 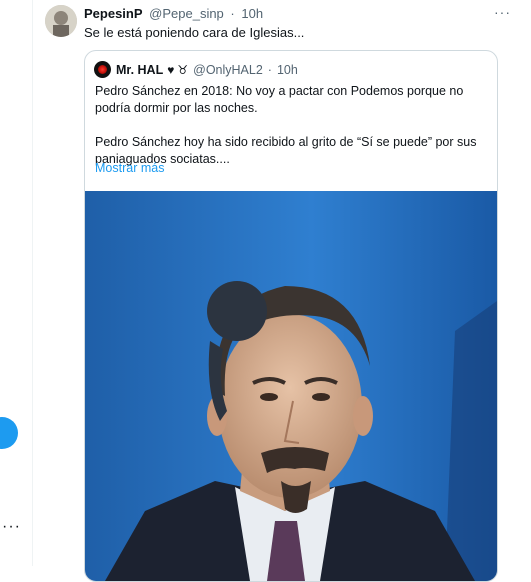 I want to click on quoted-tweet-time: 10h, so click(x=287, y=70).